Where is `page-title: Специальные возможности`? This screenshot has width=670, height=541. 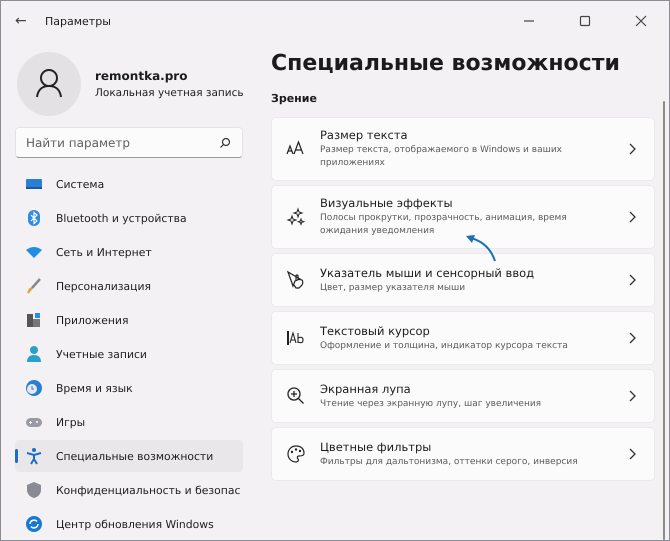
page-title: Специальные возможности is located at coordinates (446, 63).